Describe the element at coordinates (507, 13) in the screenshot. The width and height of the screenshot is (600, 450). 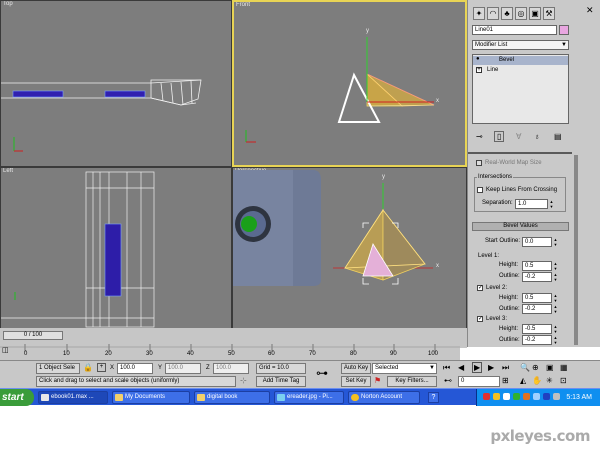
I see `hierarchy-tab-icon: ♣` at that location.